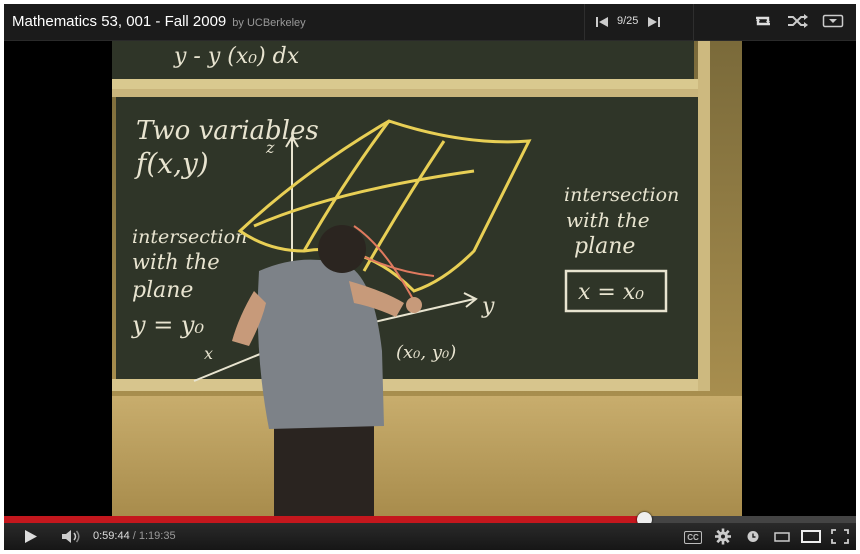 Image resolution: width=860 pixels, height=554 pixels. Describe the element at coordinates (611, 292) in the screenshot. I see `right-note-box-text: x = x₀` at that location.